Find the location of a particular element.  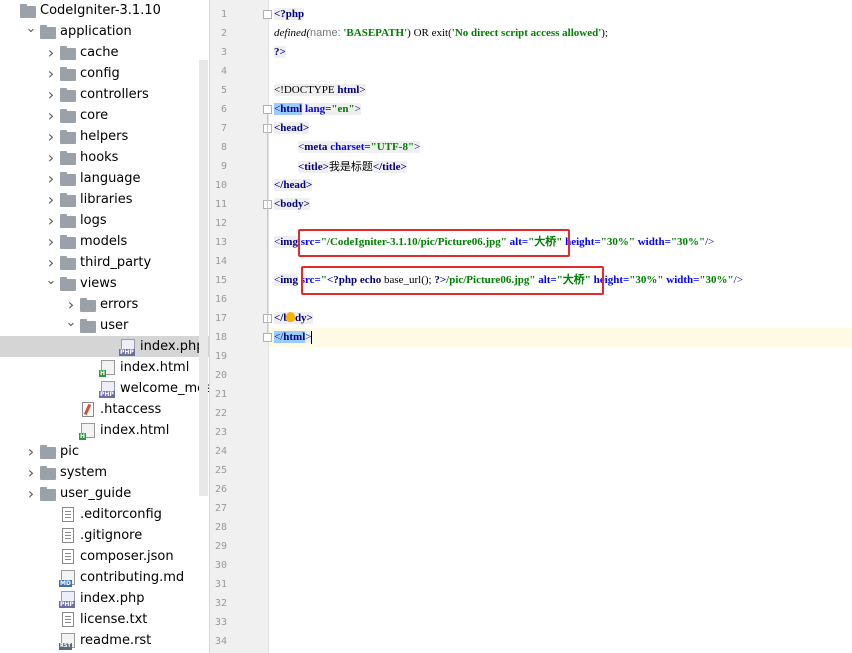

tree-item-label: license.txt is located at coordinates (114, 619).